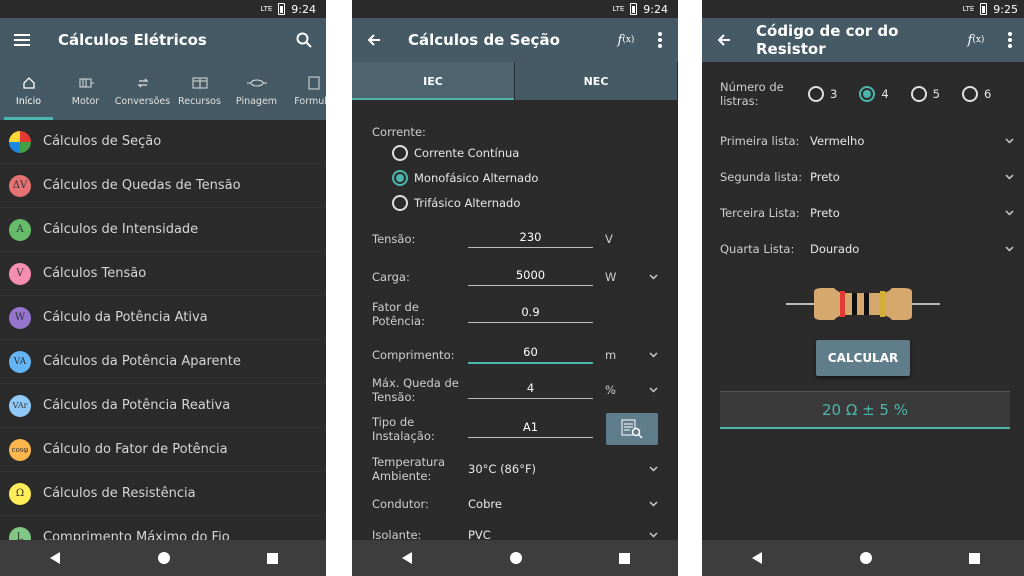 This screenshot has height=576, width=1024. I want to click on radio-bands-6: 6, so click(976, 94).